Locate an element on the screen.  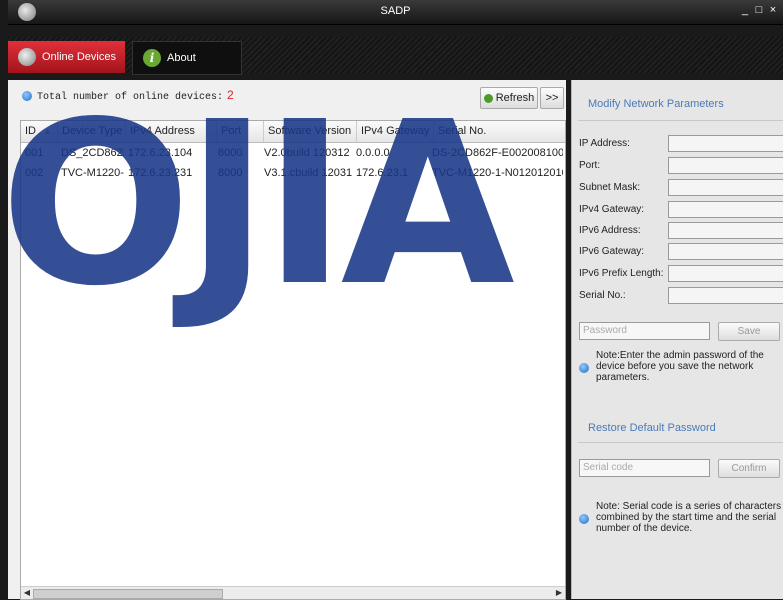
sort-ascending-icon: ▲ is located at coordinates (47, 131).